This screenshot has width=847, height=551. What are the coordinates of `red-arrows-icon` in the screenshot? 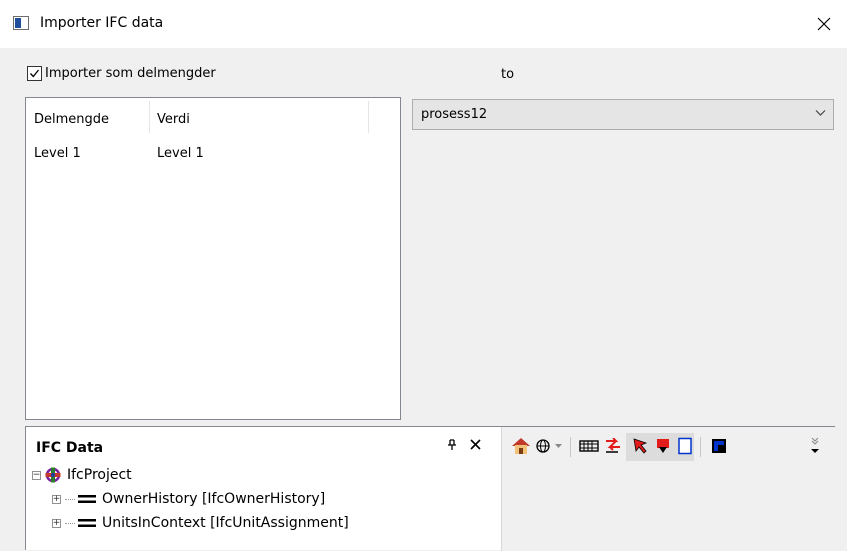 It's located at (613, 445).